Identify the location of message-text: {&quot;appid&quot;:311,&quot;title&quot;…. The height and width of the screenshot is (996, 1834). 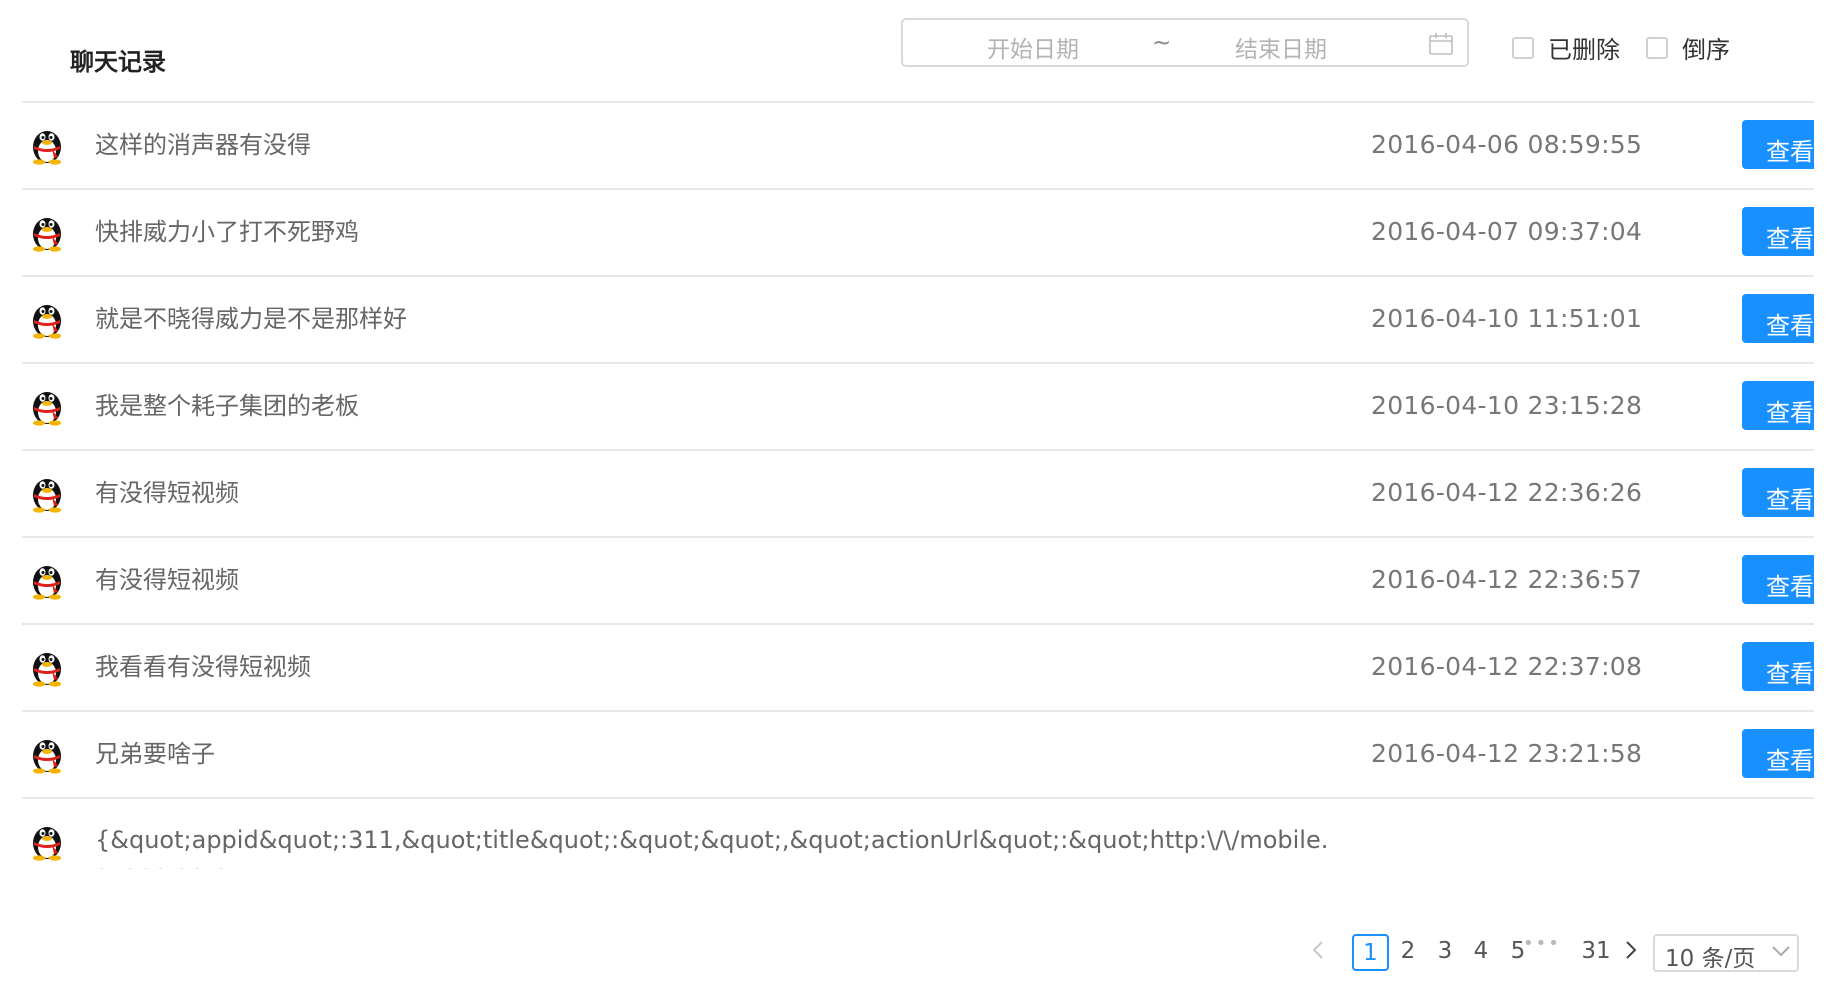
(712, 847).